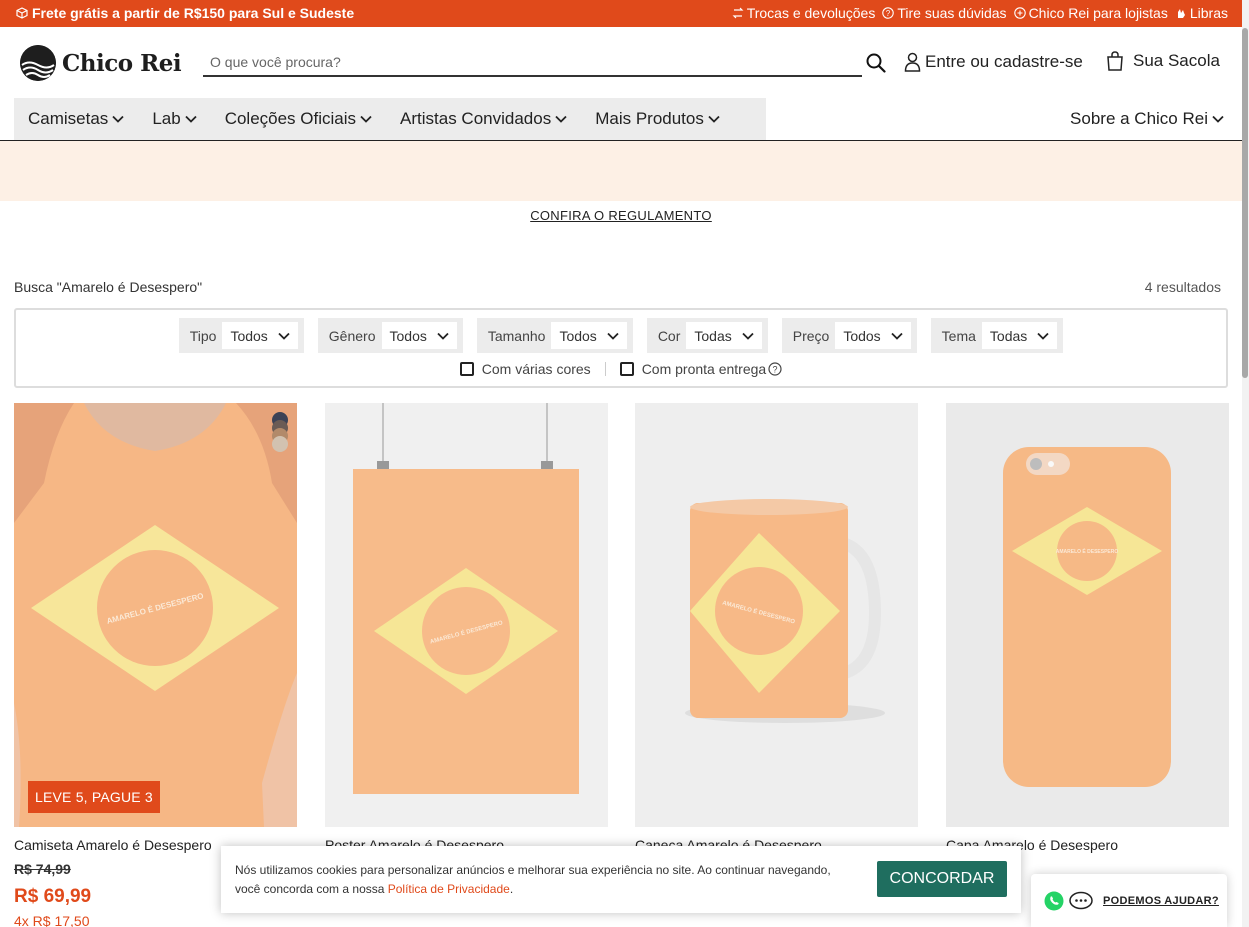  What do you see at coordinates (811, 335) in the screenshot?
I see `filter-label: Preço` at bounding box center [811, 335].